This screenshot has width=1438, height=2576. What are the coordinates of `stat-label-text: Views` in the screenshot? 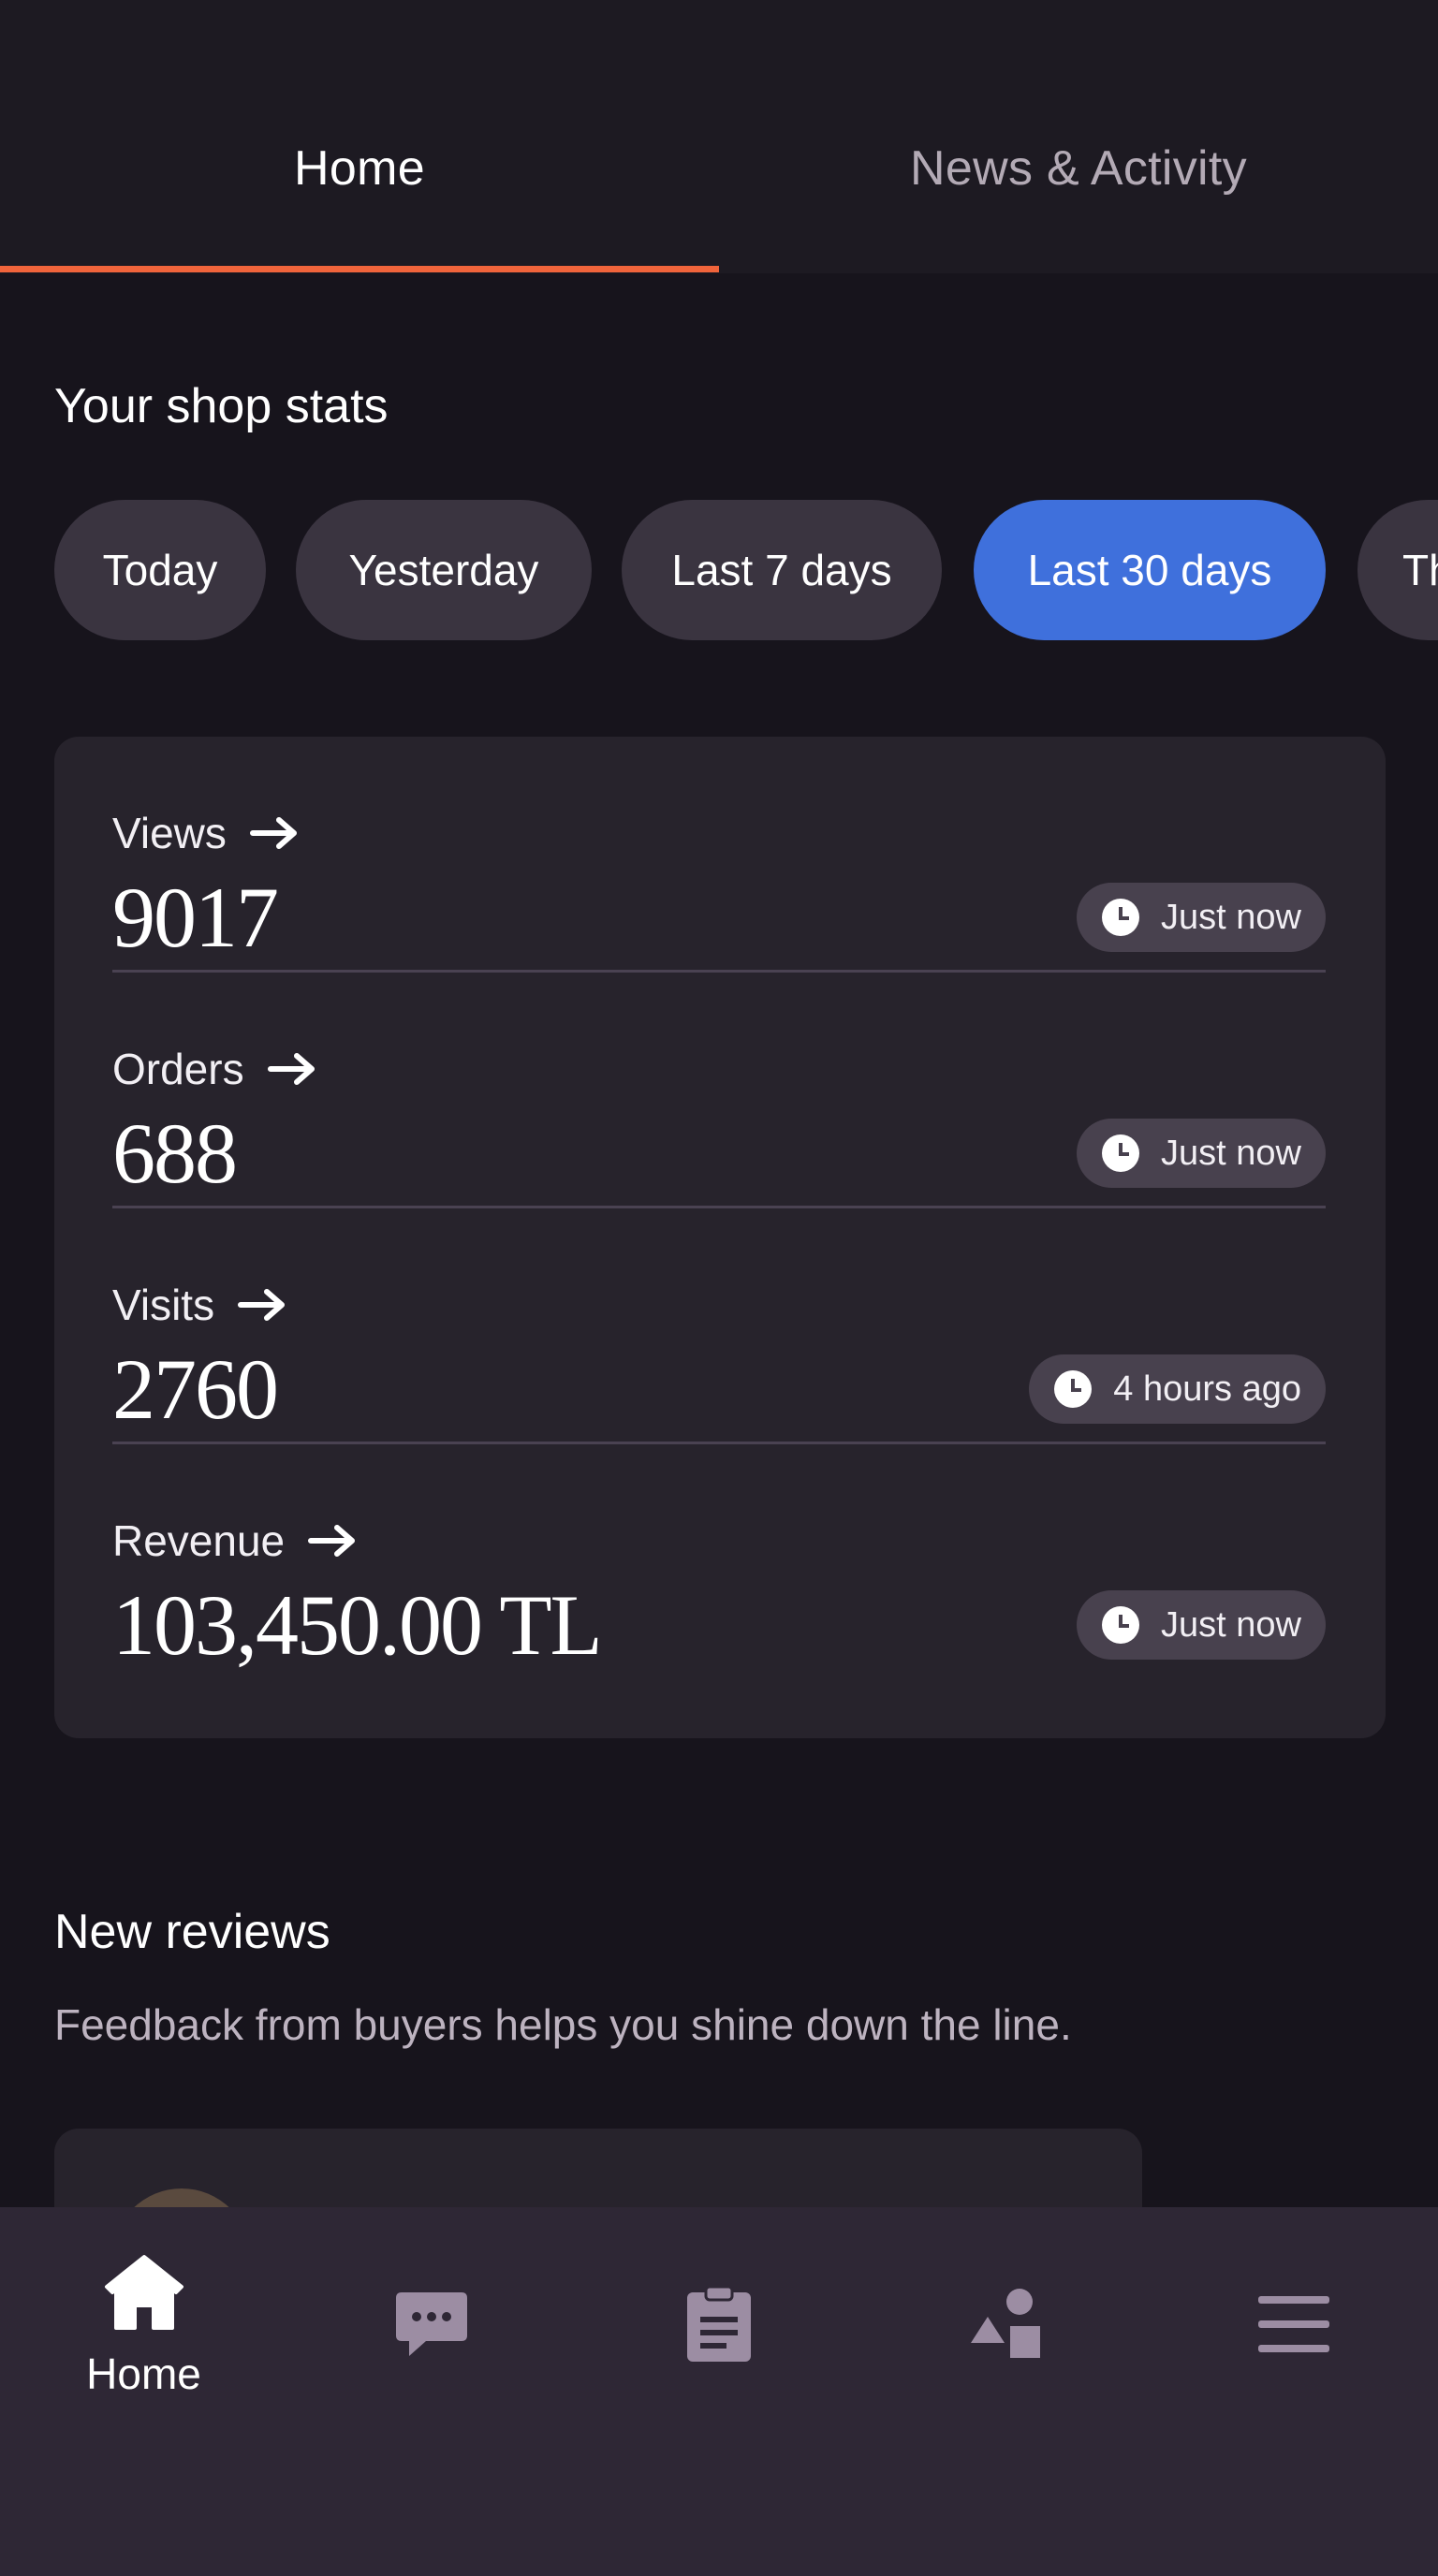 It's located at (169, 833).